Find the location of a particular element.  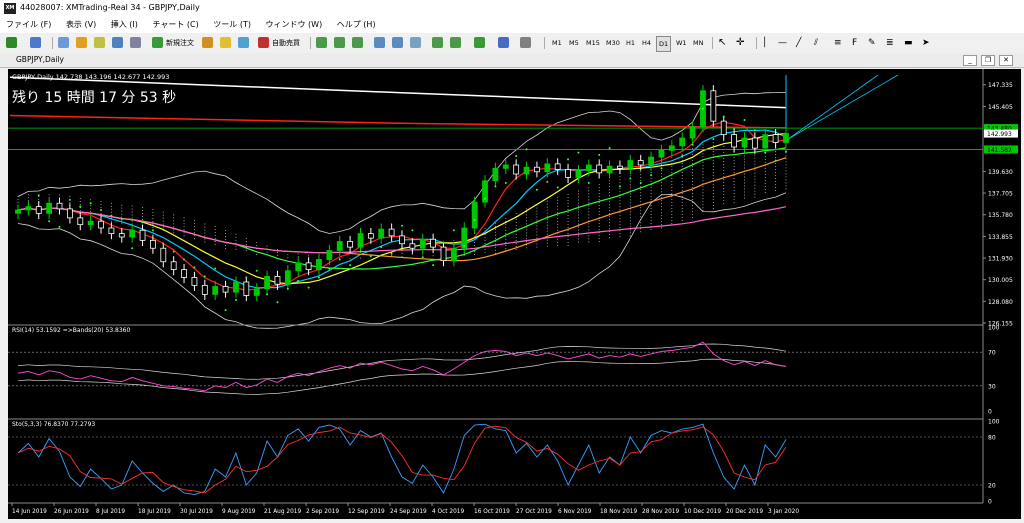

restore-button: ❐ is located at coordinates (988, 60).